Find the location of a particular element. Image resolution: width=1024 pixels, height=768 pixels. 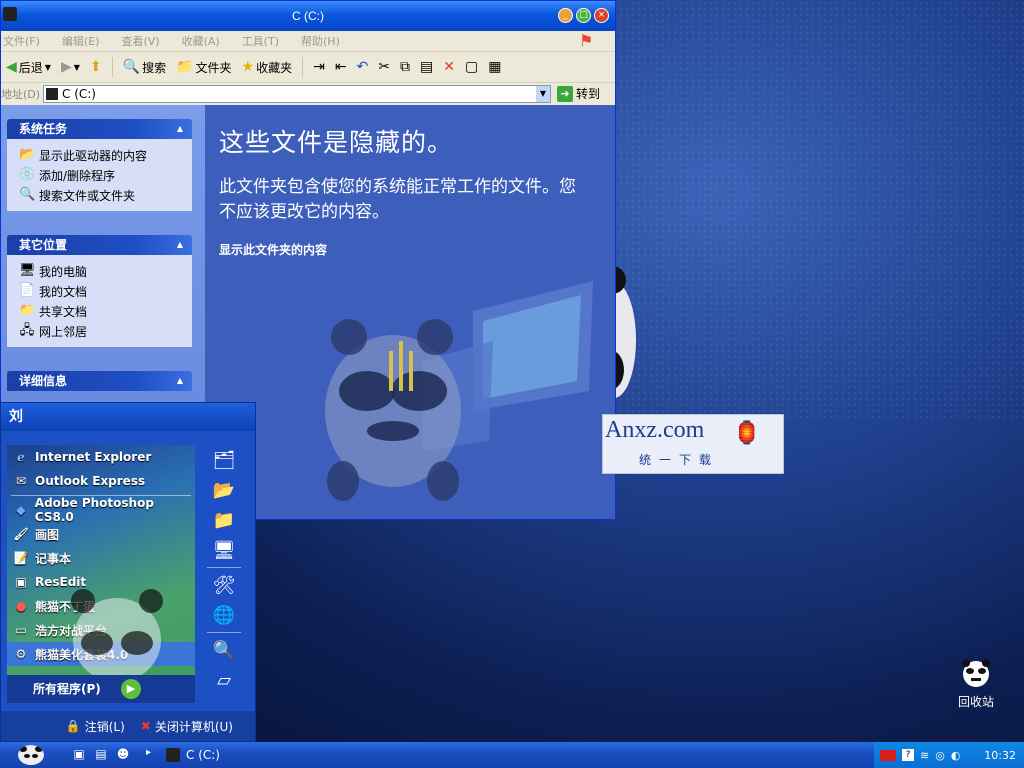

chevron-down-icon: ▼ is located at coordinates (47, 67).